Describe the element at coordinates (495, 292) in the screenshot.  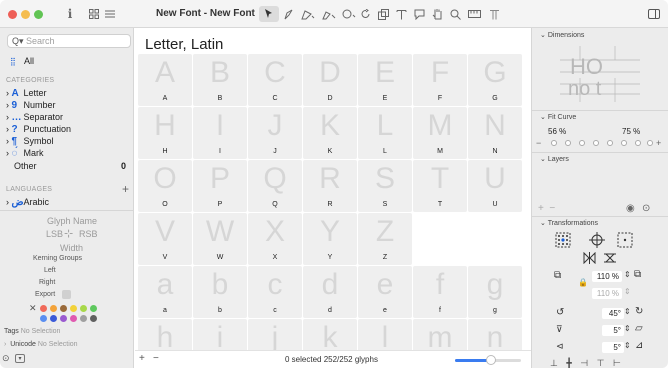
I see `glyph-cell: gg` at that location.